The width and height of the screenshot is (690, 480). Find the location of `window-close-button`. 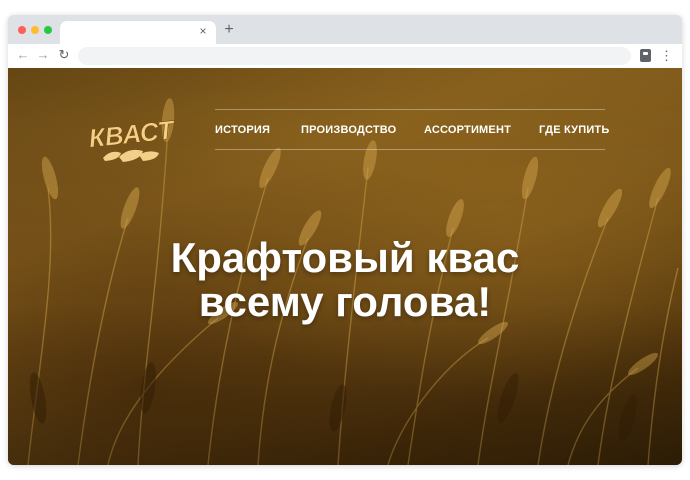

window-close-button is located at coordinates (22, 30).